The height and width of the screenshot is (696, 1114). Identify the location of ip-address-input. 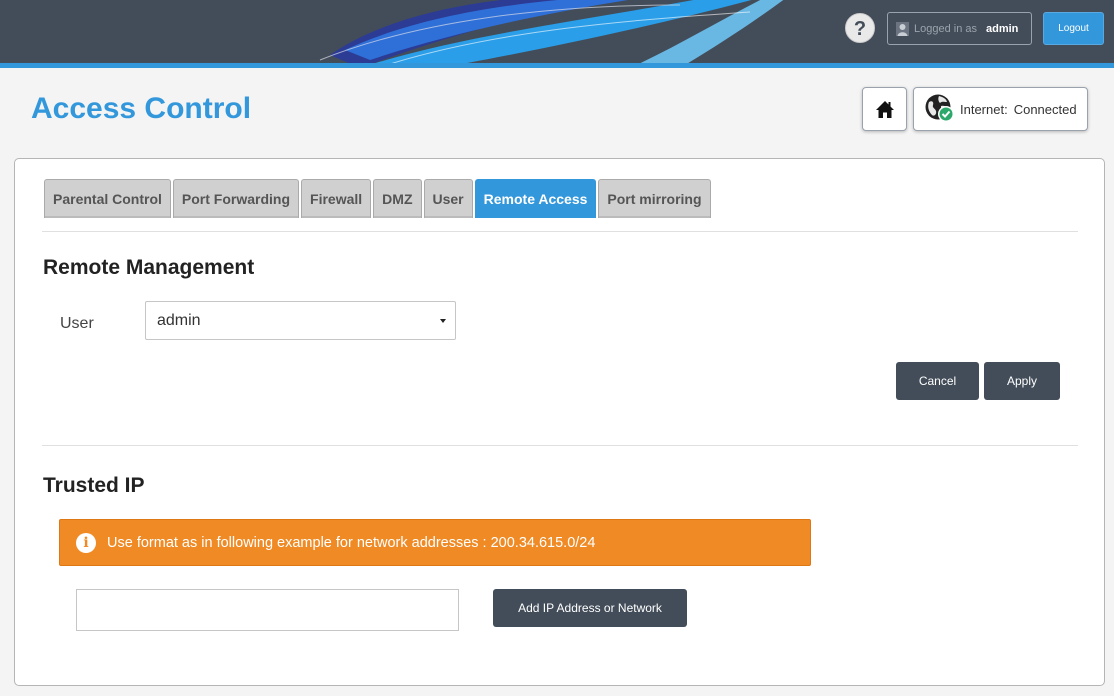
(267, 610).